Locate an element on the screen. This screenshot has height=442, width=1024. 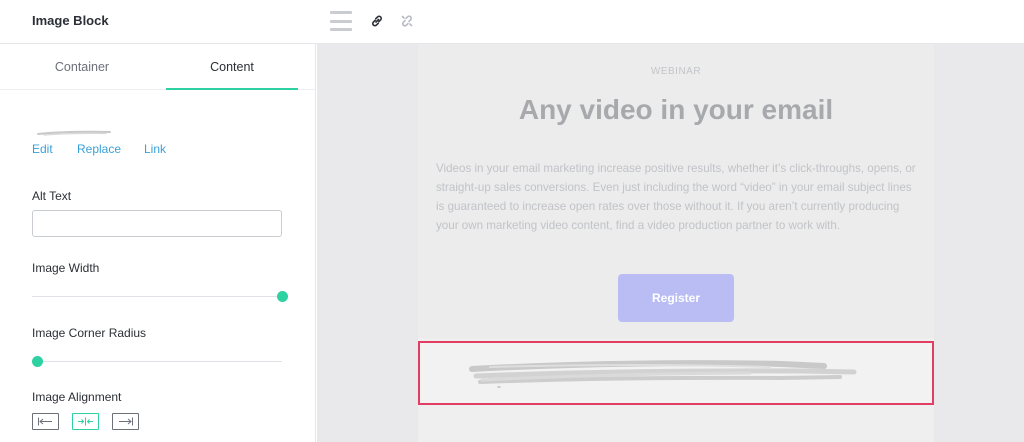
align-left-button is located at coordinates (45, 421).